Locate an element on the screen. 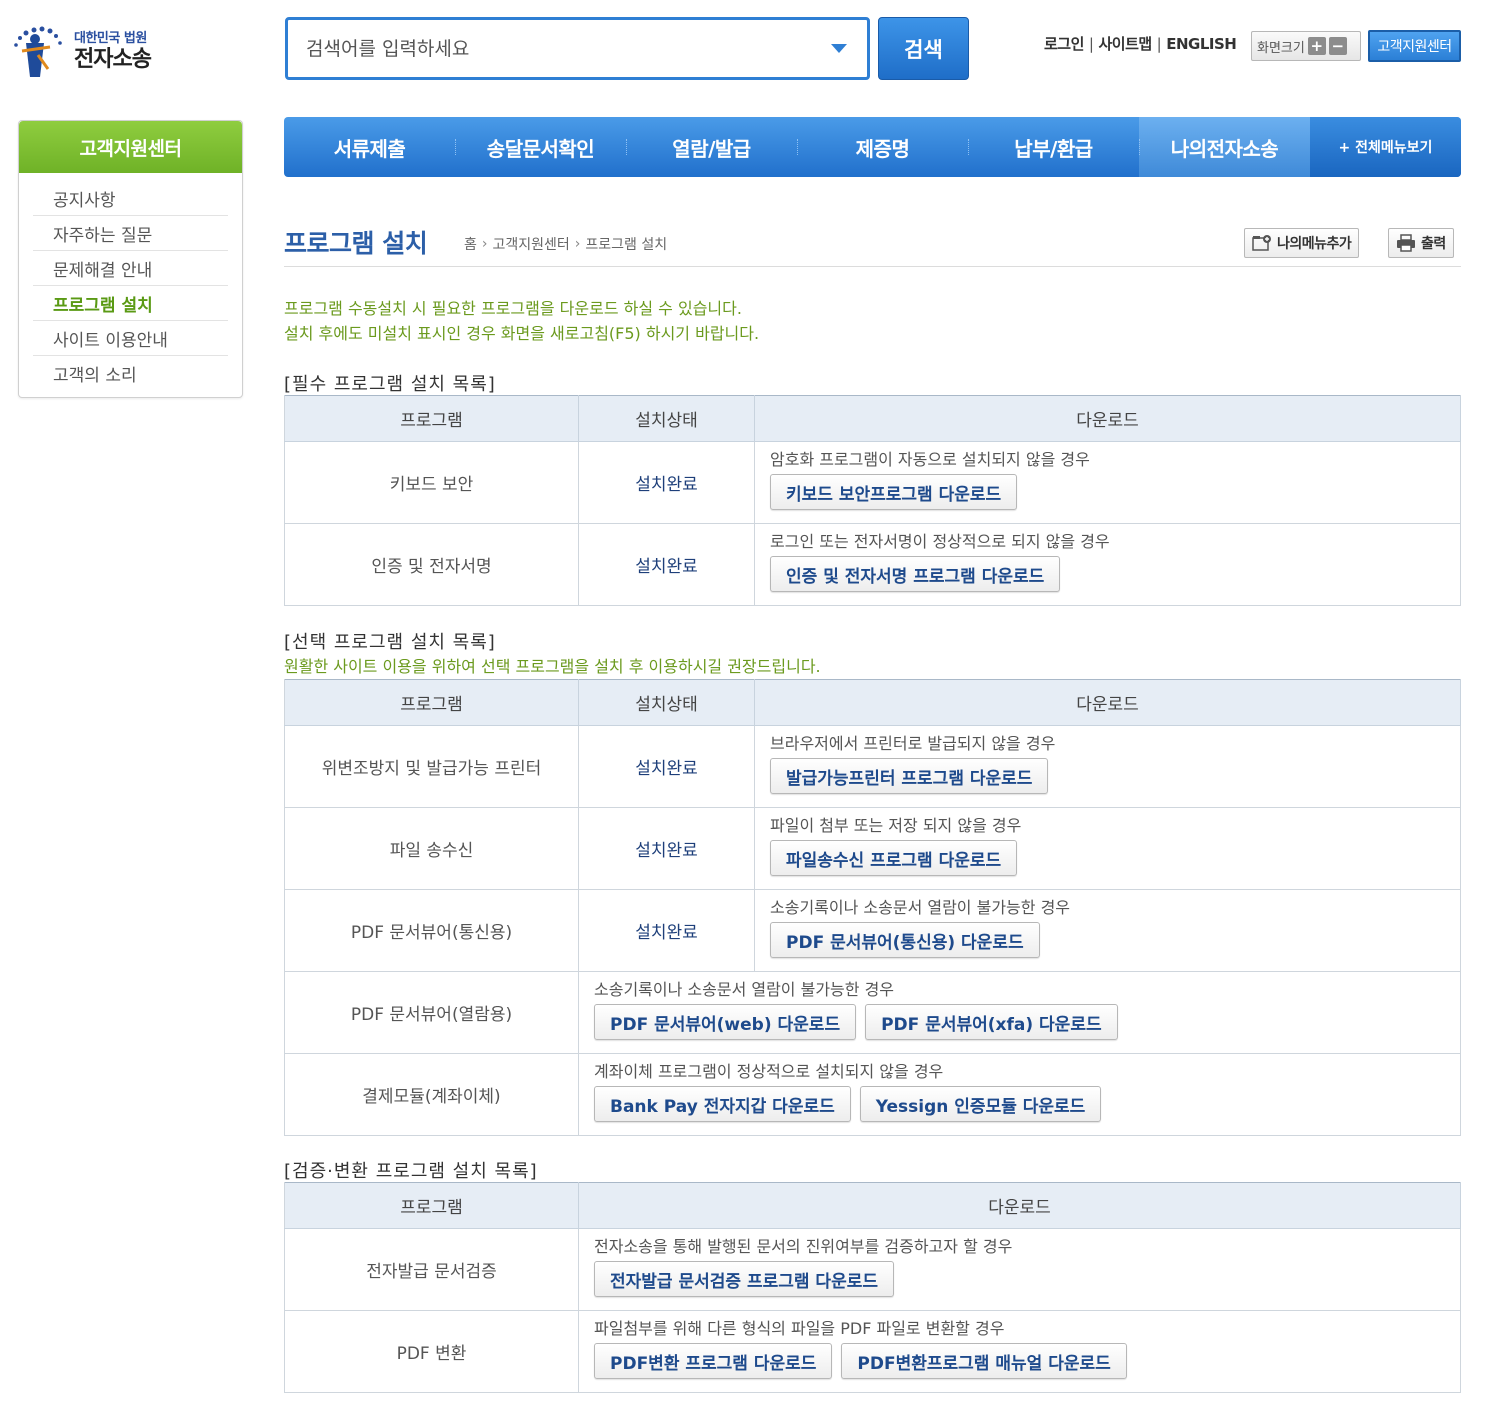  logo-subtitle: 대한민국 법원 is located at coordinates (110, 38).